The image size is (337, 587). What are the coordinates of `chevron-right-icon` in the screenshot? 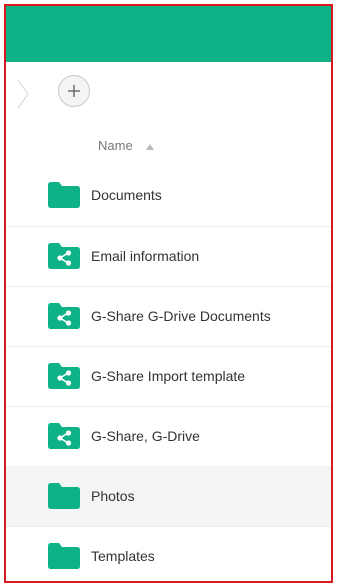 It's located at (23, 94).